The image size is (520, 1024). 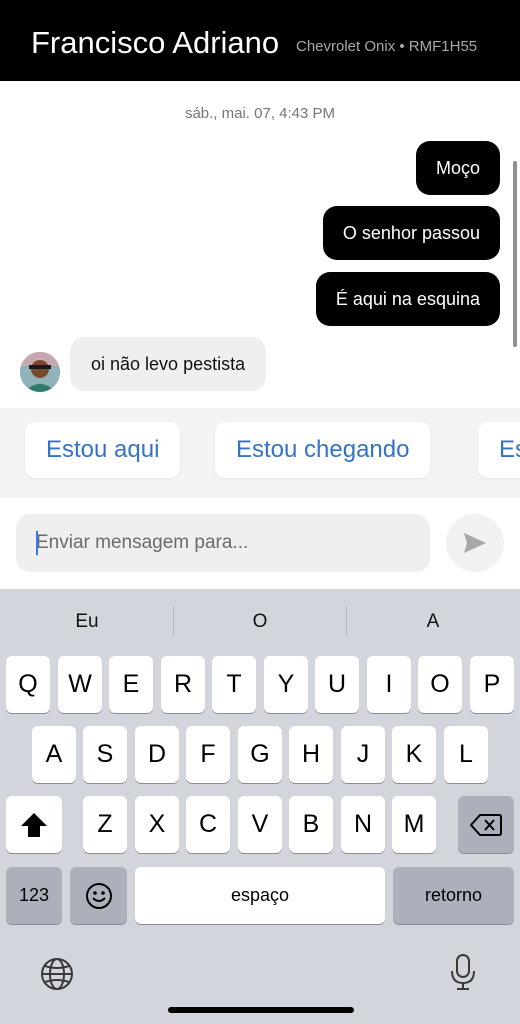 What do you see at coordinates (260, 622) in the screenshot?
I see `suggestion-2: O` at bounding box center [260, 622].